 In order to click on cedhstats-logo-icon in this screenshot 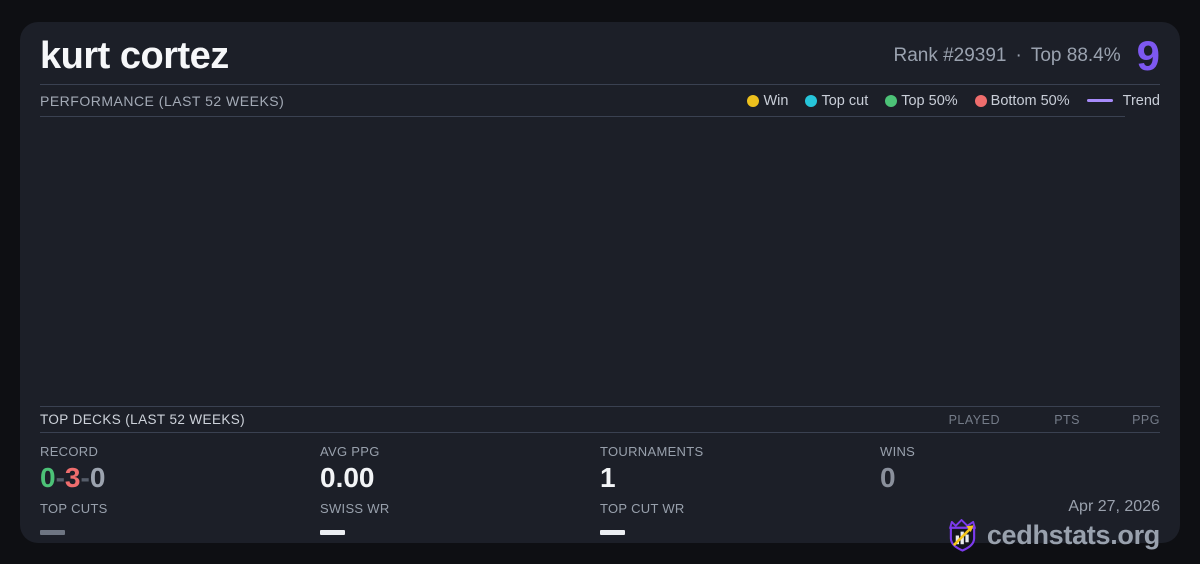, I will do `click(962, 535)`.